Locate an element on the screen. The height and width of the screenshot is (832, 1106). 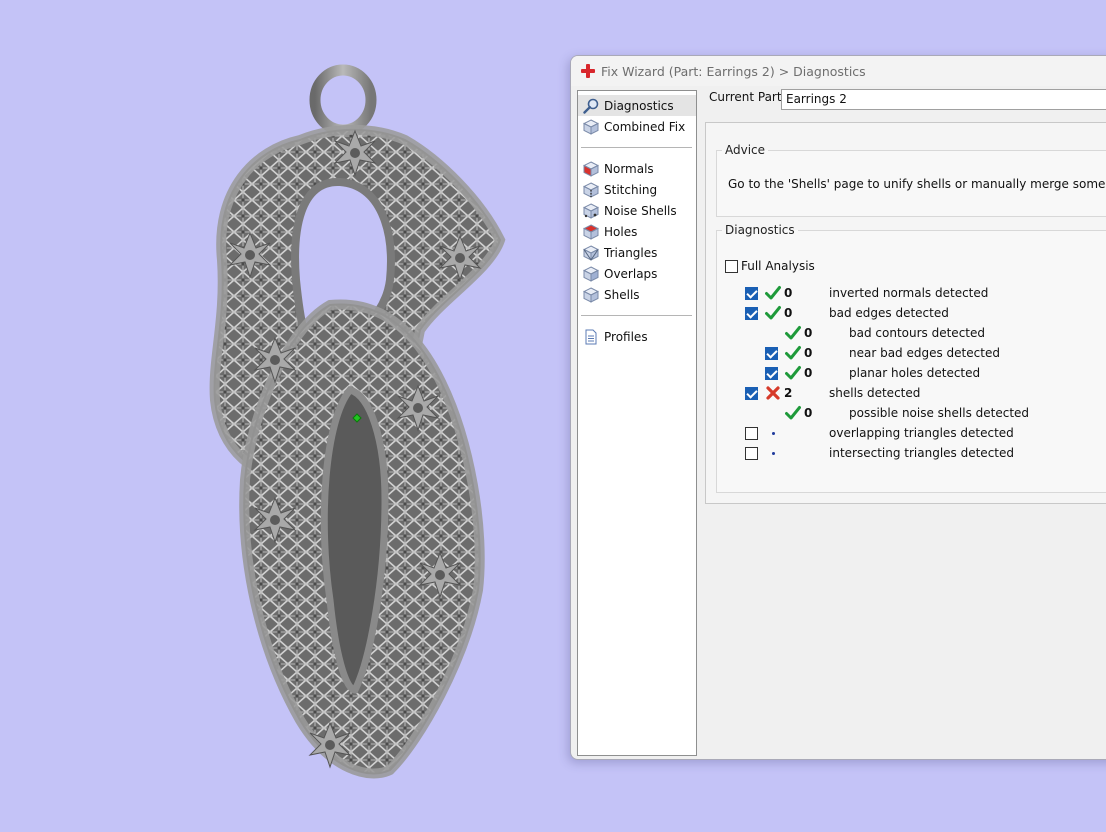
document-icon is located at coordinates (591, 336).